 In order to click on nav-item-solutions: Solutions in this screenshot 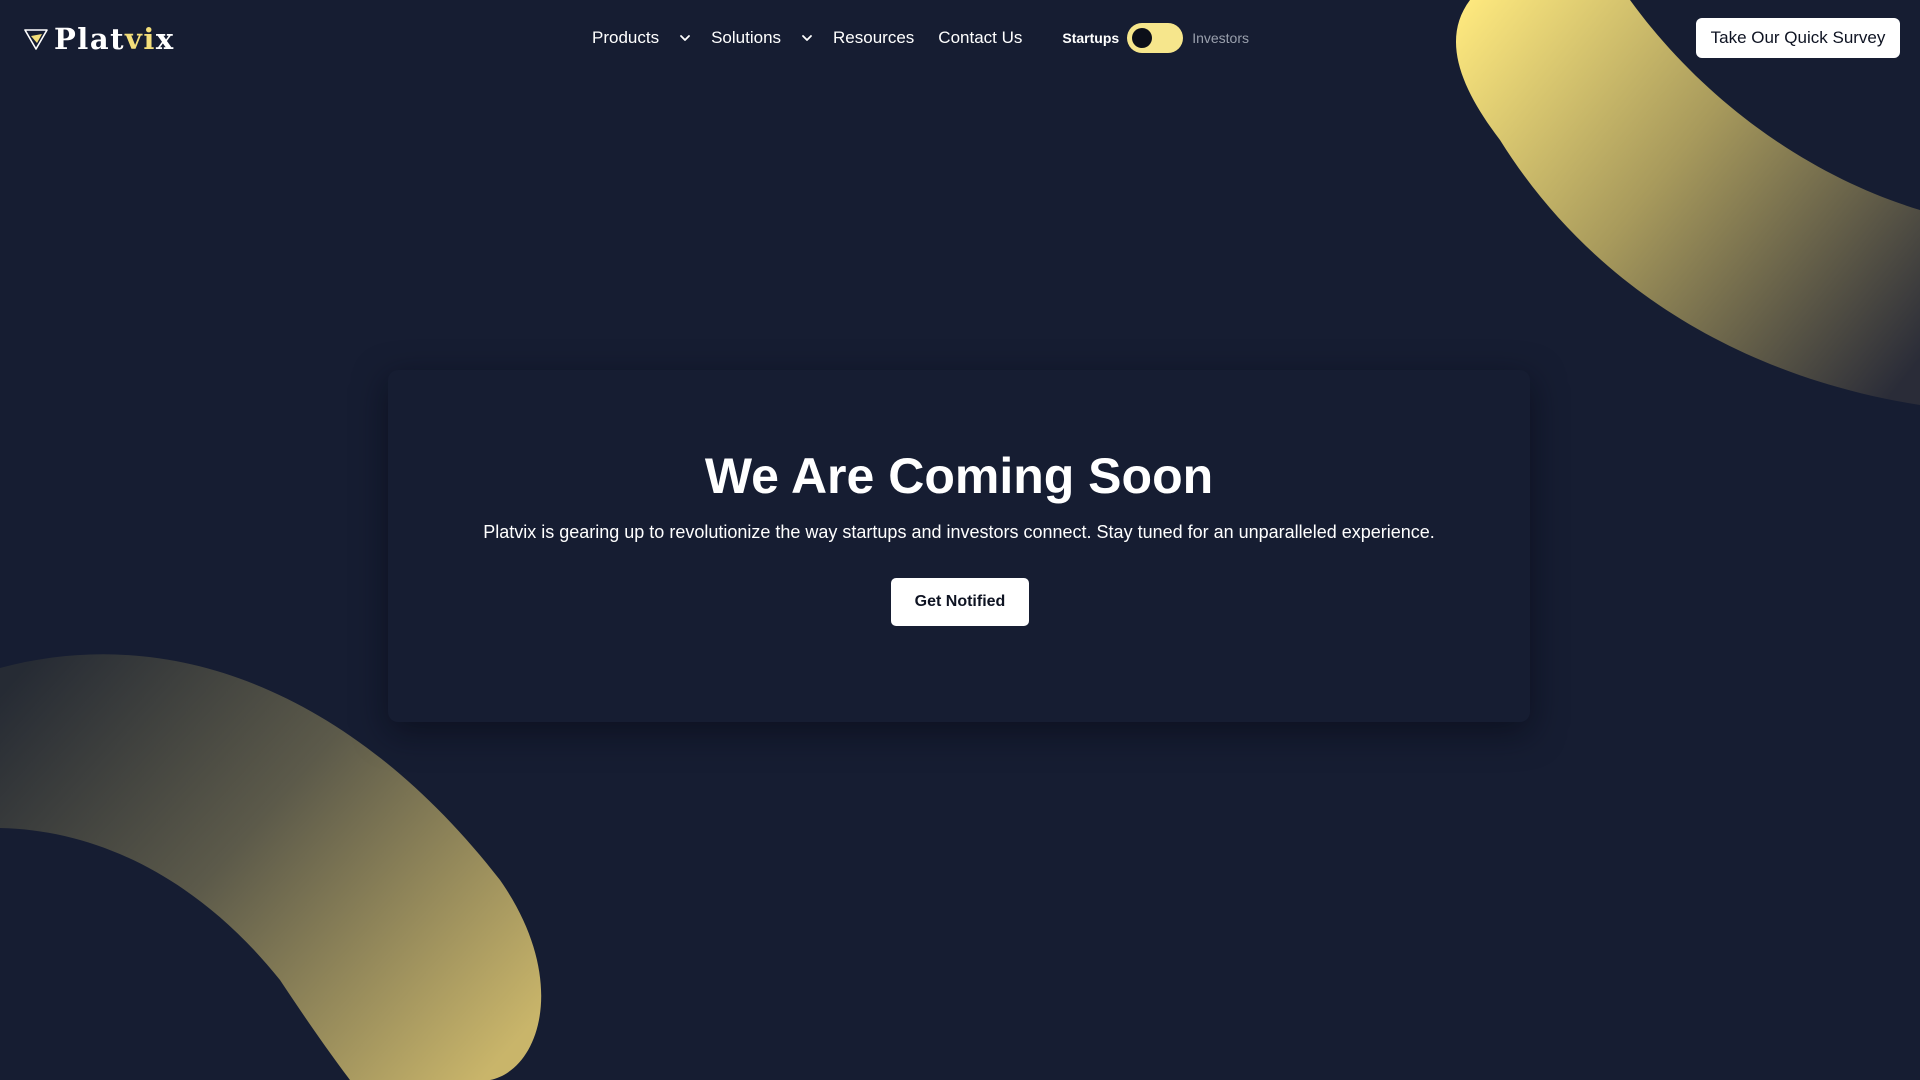, I will do `click(762, 38)`.